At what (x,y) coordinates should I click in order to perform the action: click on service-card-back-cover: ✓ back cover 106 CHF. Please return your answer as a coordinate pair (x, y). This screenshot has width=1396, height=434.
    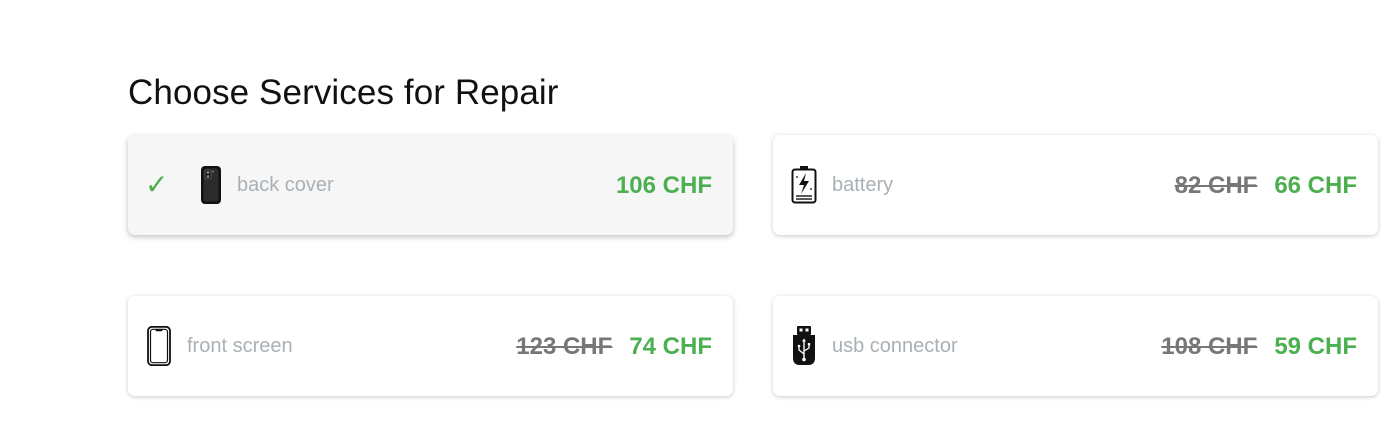
    Looking at the image, I should click on (430, 185).